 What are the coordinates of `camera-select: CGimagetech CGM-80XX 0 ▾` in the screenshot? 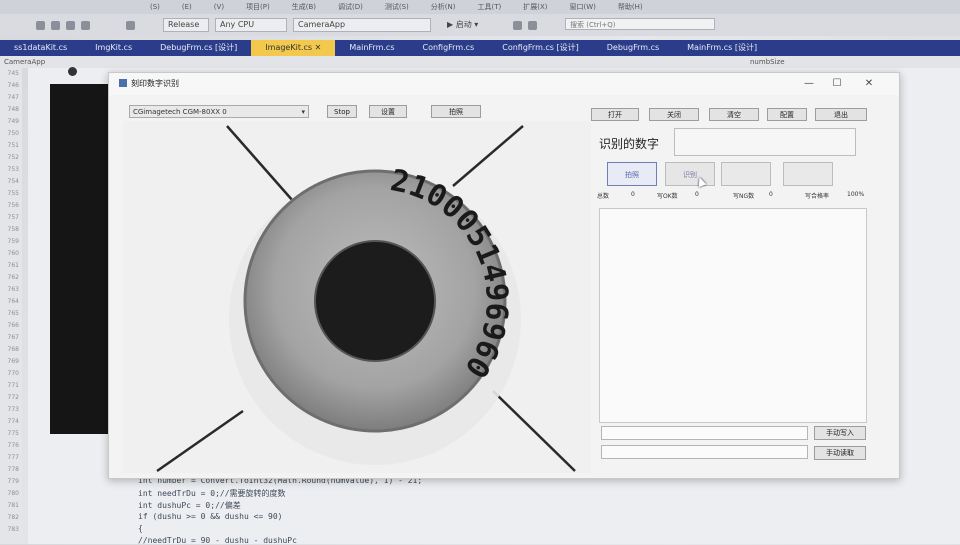 It's located at (219, 111).